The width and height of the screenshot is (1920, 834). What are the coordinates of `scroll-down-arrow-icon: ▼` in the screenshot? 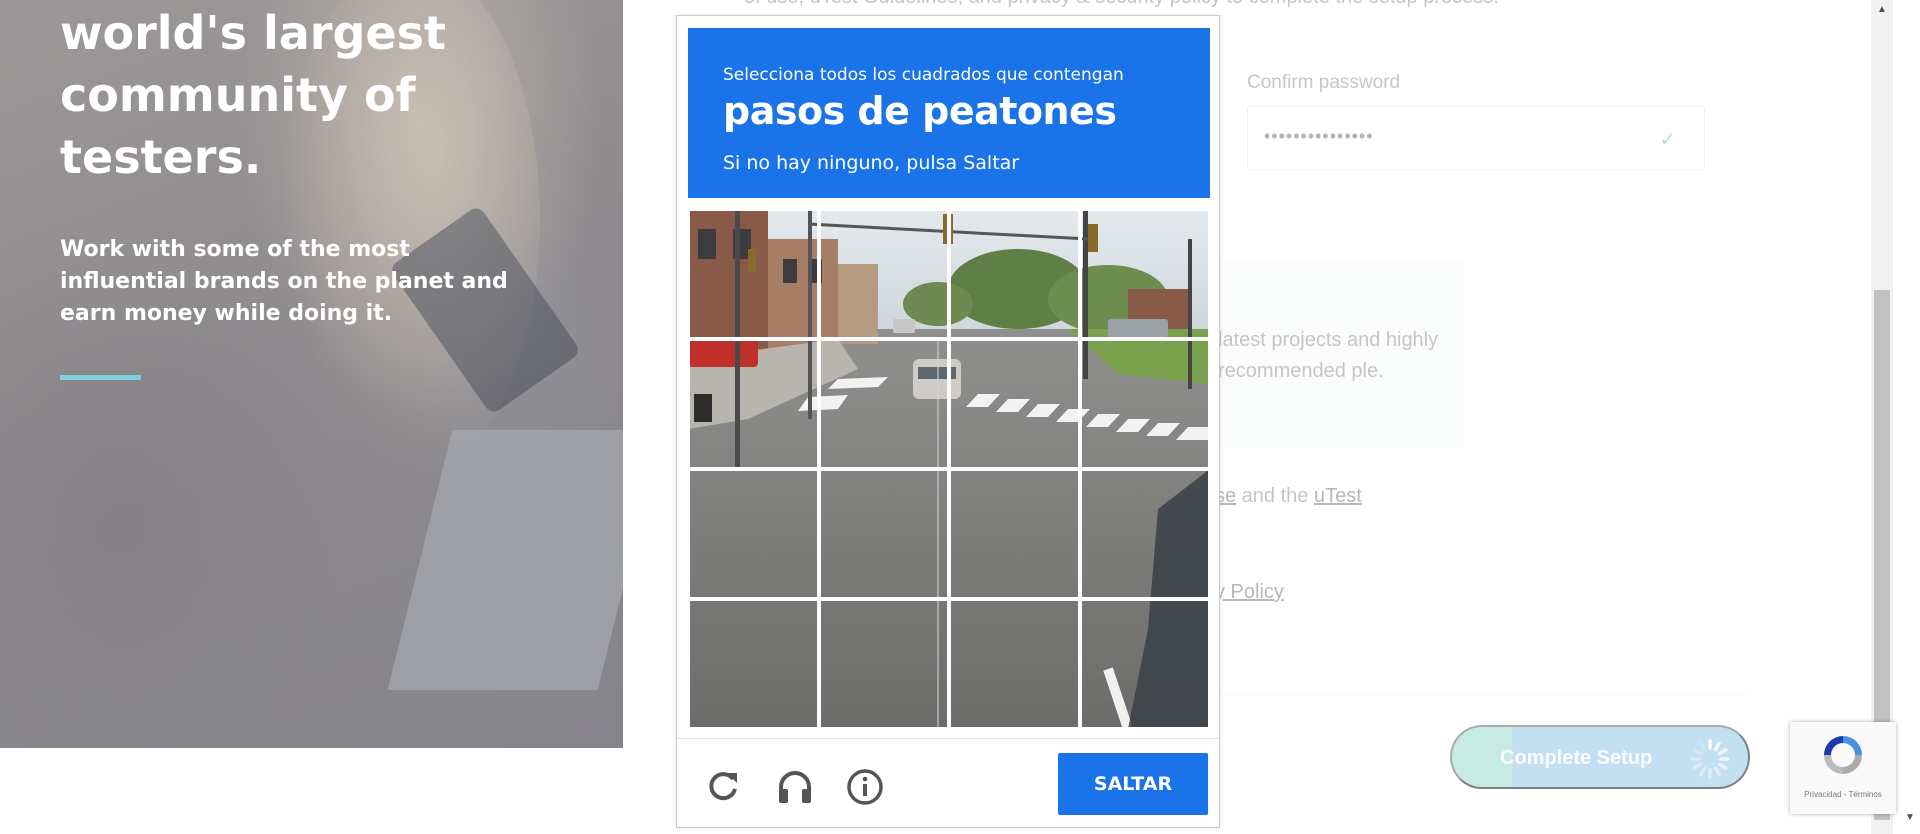 It's located at (1910, 820).